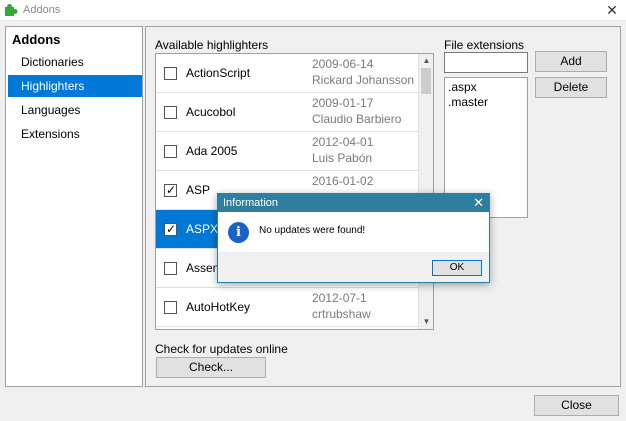 The height and width of the screenshot is (421, 626). I want to click on highlighter-name: Acucobol, so click(211, 112).